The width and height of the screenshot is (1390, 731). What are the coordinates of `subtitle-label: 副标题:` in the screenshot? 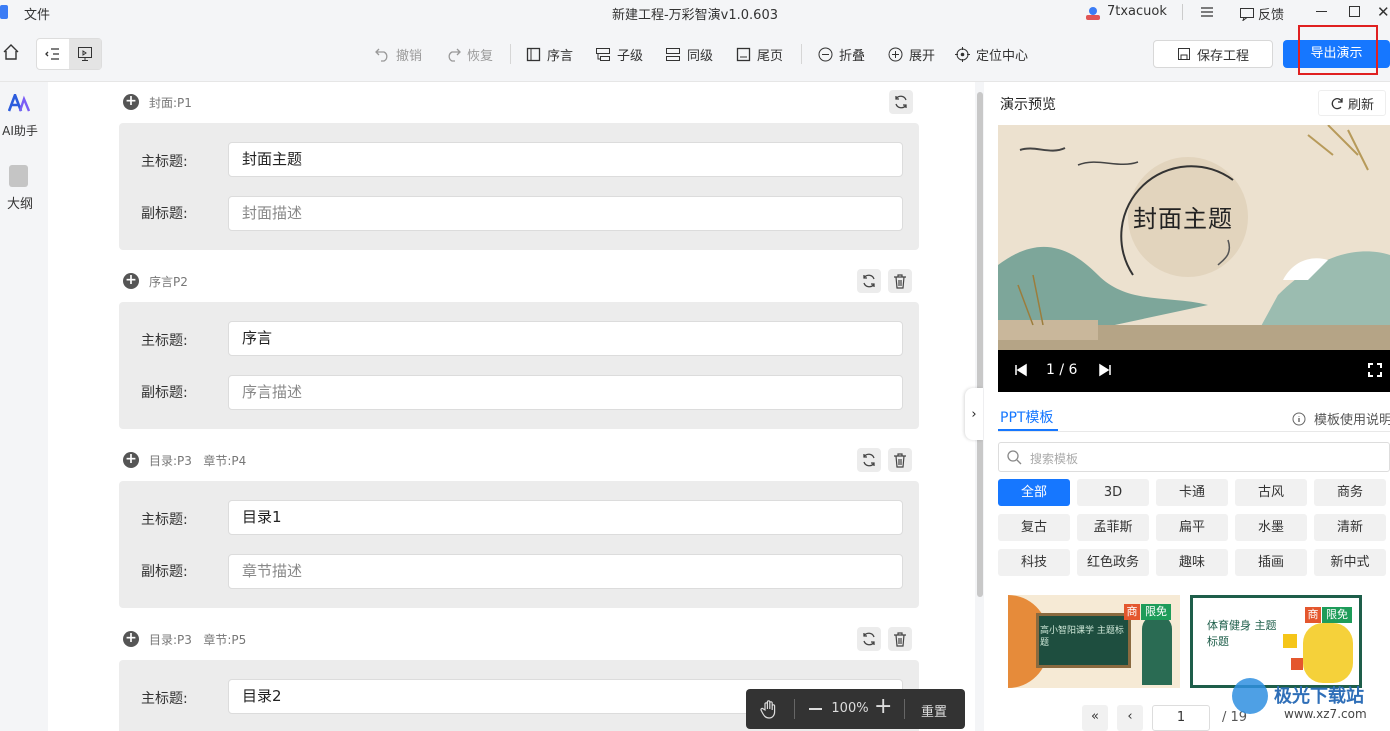 It's located at (164, 572).